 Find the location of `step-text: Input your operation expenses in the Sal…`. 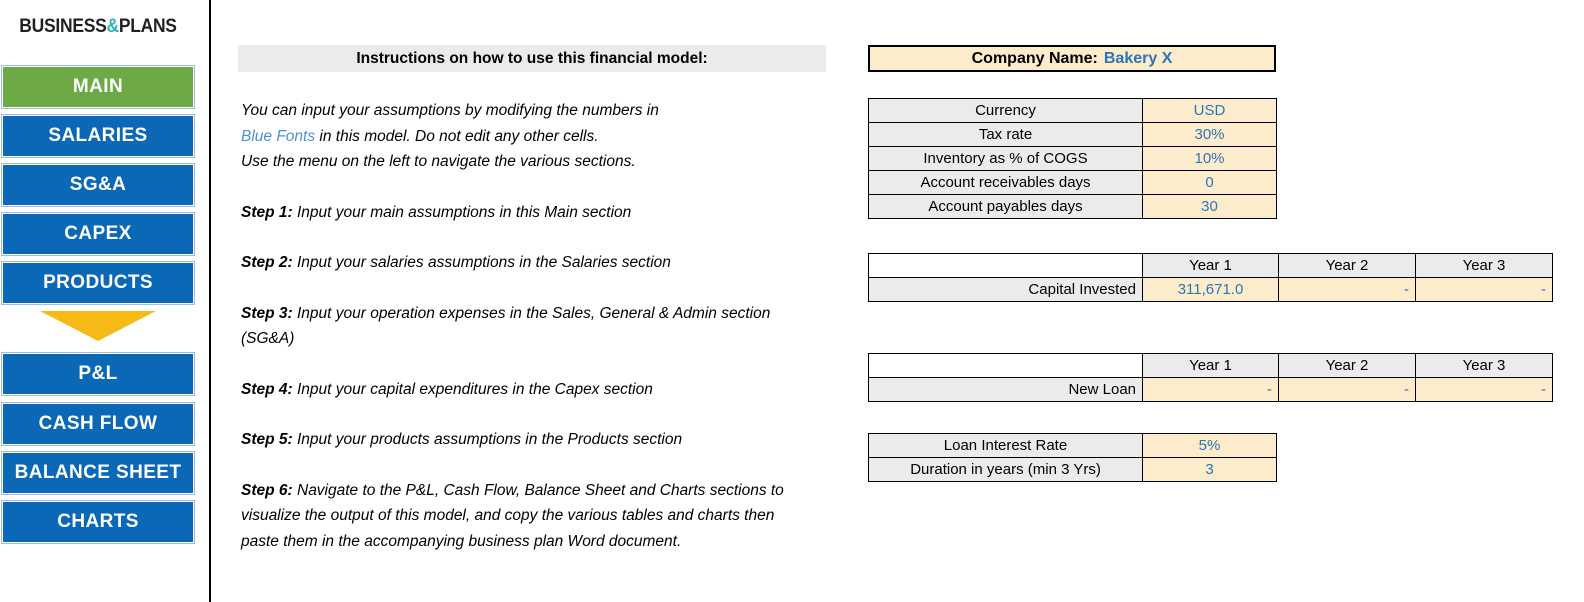

step-text: Input your operation expenses in the Sal… is located at coordinates (506, 326).